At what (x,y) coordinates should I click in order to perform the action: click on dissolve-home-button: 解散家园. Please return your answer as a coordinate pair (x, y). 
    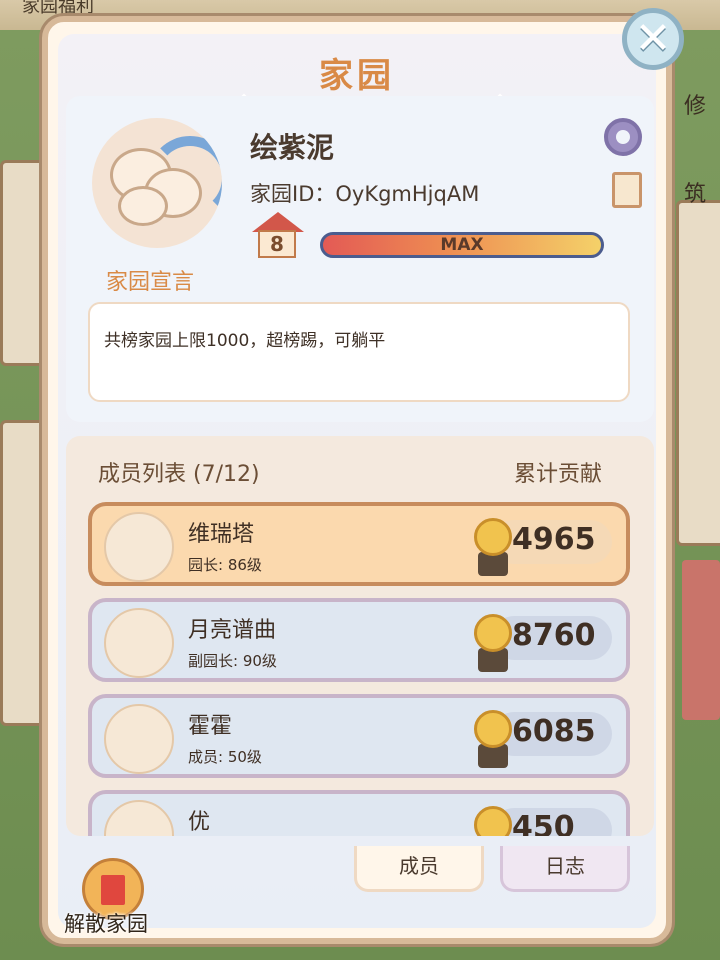
    Looking at the image, I should click on (106, 923).